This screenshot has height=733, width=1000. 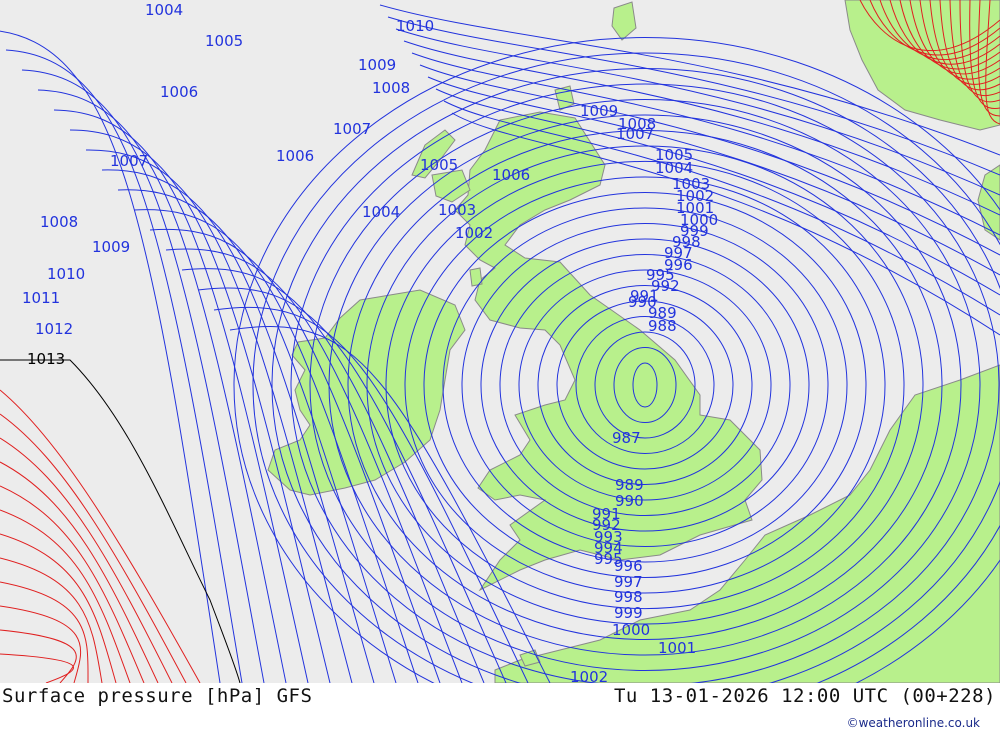 I want to click on isobar-label: 1012, so click(x=54, y=329).